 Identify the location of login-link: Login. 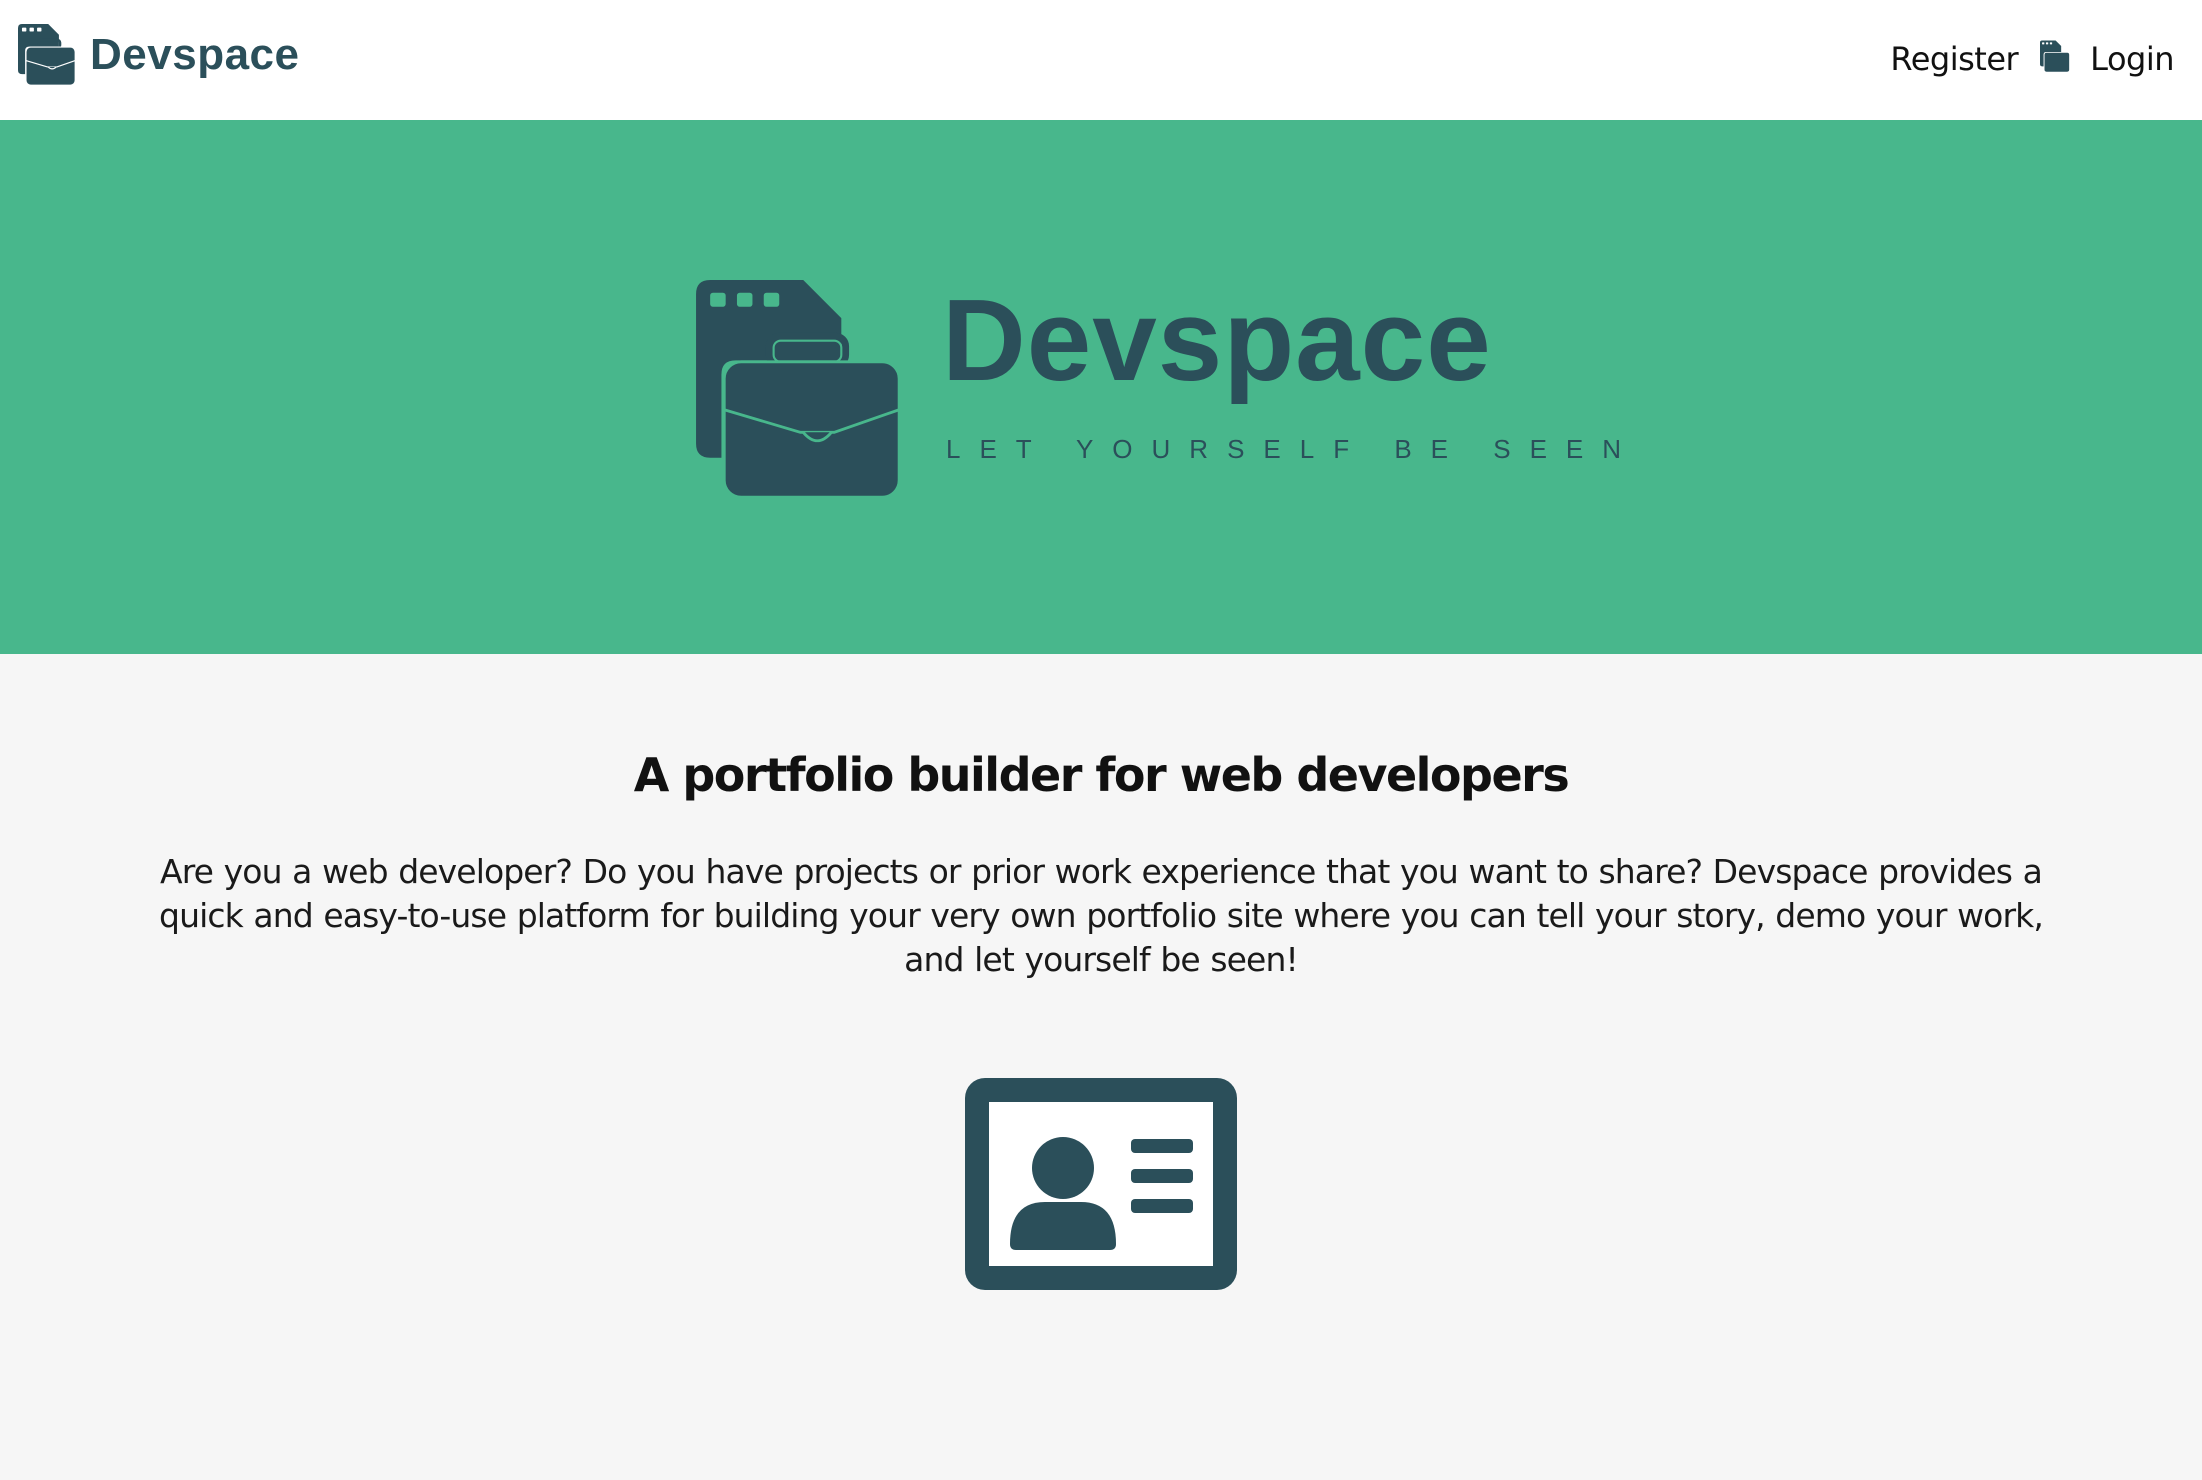
(2132, 59).